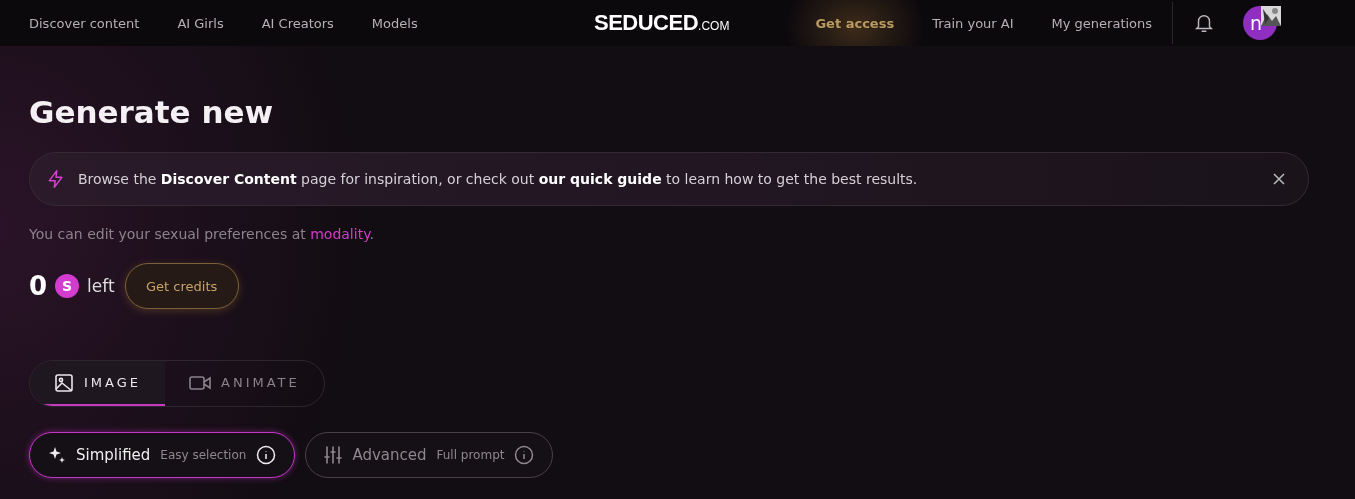 This screenshot has height=499, width=1355. What do you see at coordinates (67, 286) in the screenshot?
I see `coin-icon: S` at bounding box center [67, 286].